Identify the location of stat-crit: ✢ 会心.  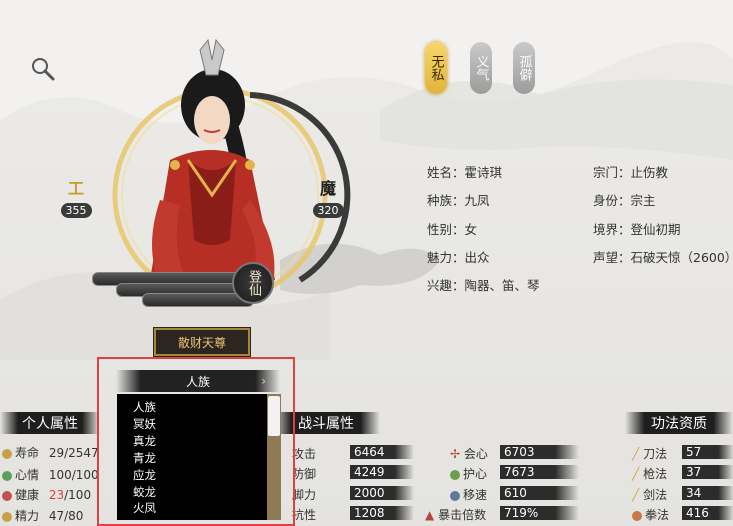
(469, 454).